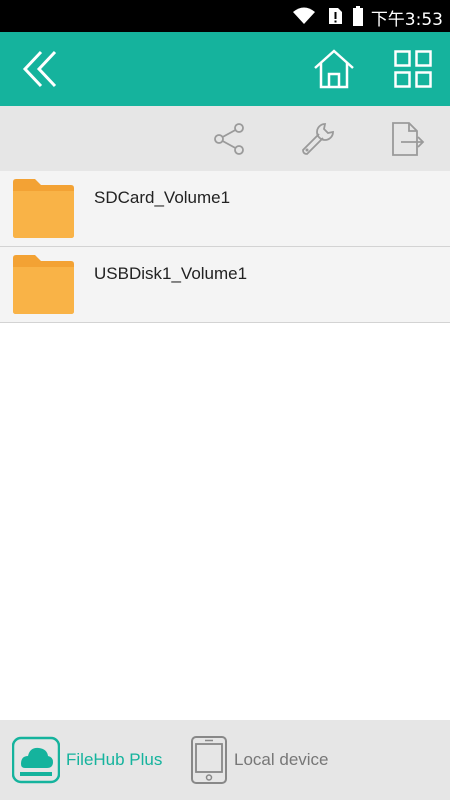 Image resolution: width=450 pixels, height=800 pixels. What do you see at coordinates (304, 15) in the screenshot?
I see `wifi-icon` at bounding box center [304, 15].